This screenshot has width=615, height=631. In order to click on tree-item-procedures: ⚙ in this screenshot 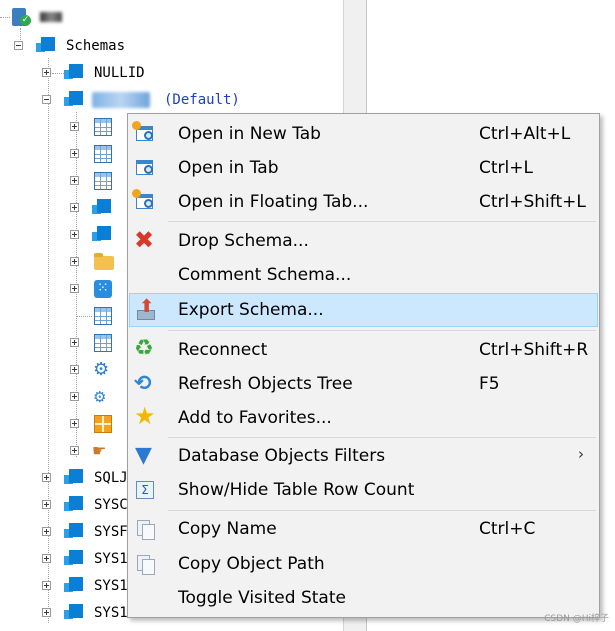, I will do `click(100, 370)`.